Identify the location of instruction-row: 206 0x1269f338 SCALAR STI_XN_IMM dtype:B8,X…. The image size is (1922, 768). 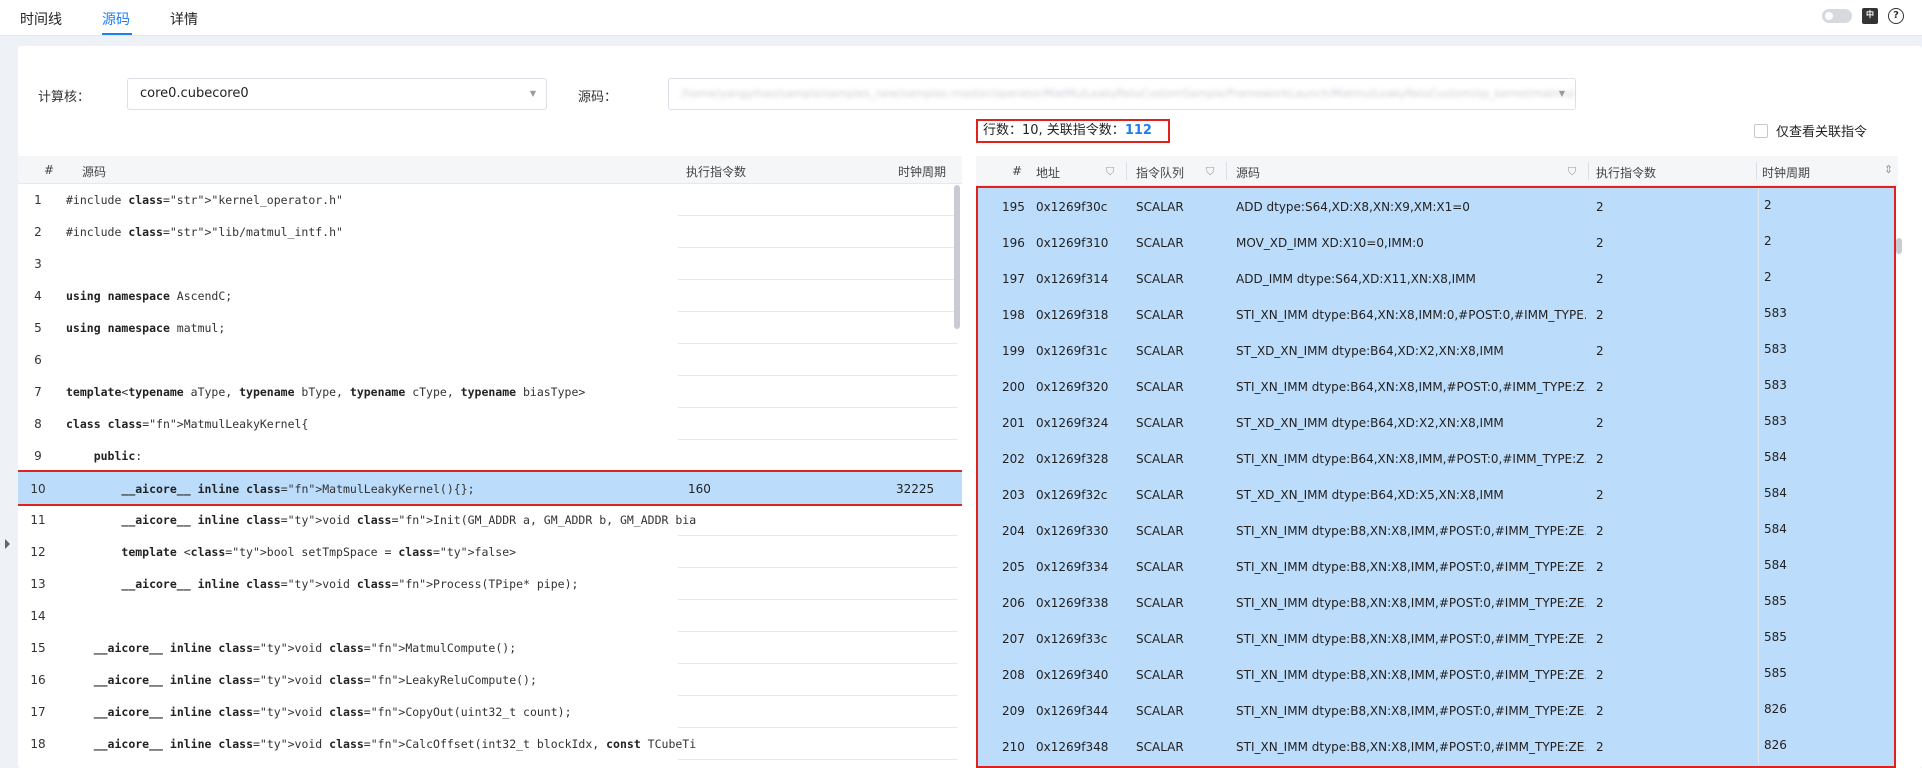
(1436, 602).